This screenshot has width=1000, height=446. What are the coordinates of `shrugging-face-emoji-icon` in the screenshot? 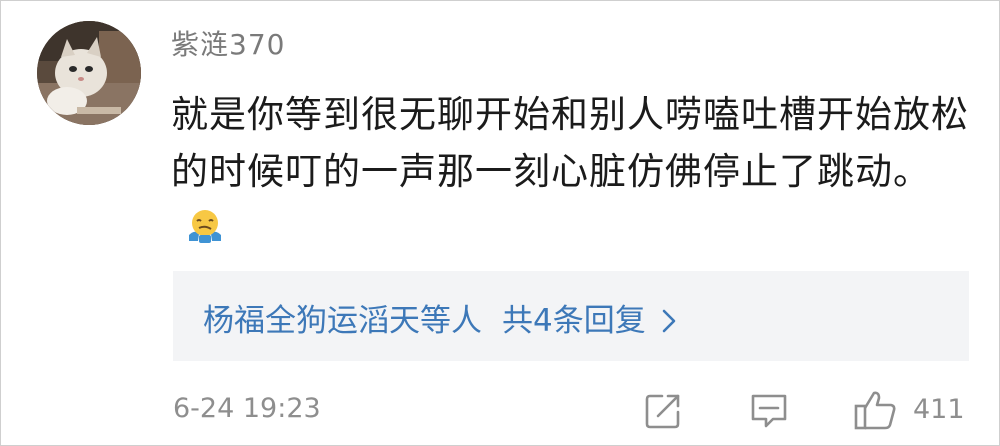 It's located at (205, 232).